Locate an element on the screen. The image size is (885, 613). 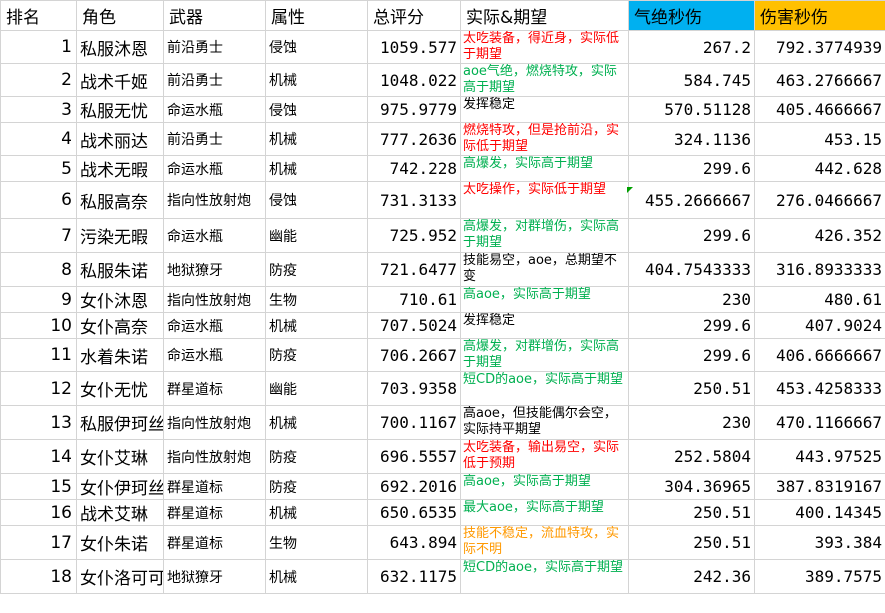
total-score-cell: 692.2016 is located at coordinates (414, 486).